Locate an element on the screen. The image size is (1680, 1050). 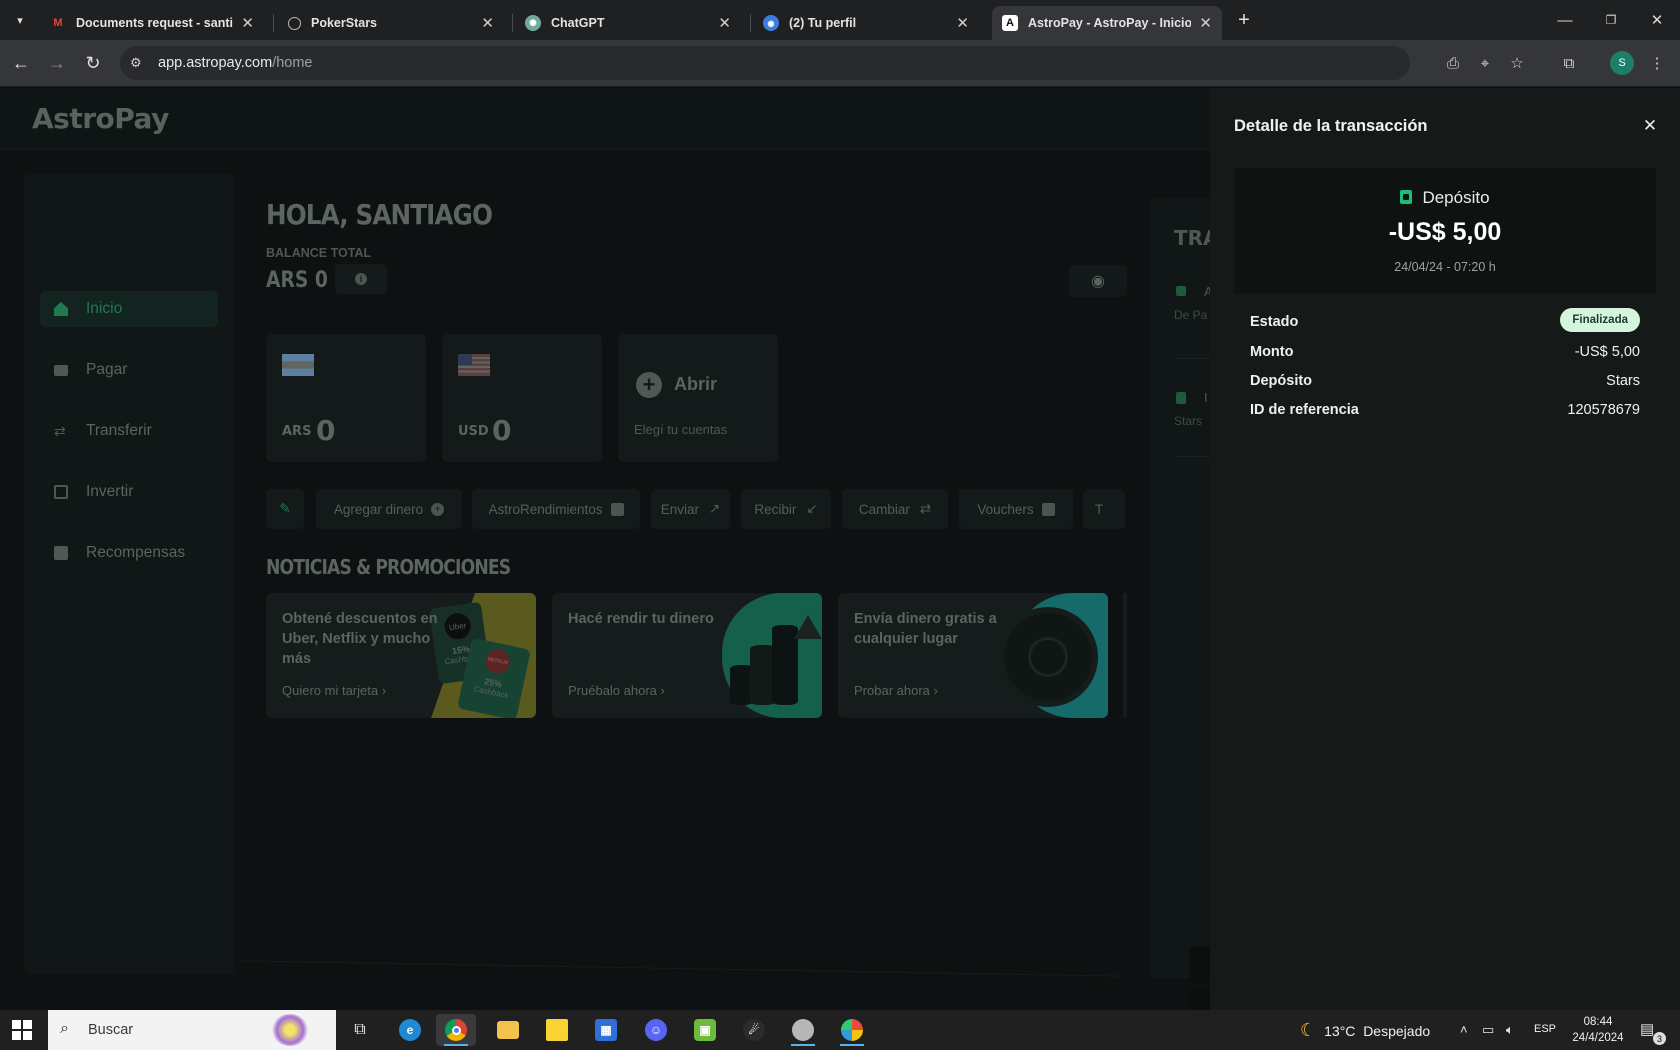
receive-button: Recibir ↙ is located at coordinates (786, 509).